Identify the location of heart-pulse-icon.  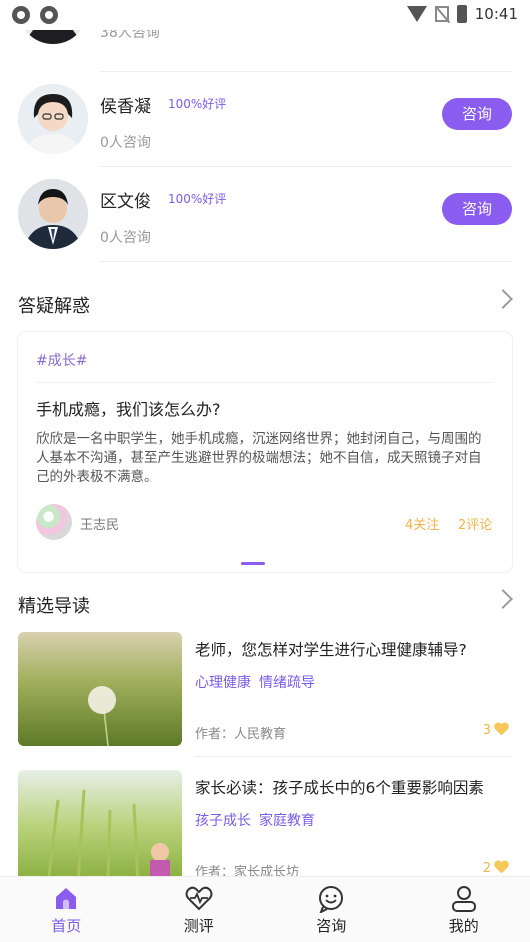
(199, 900).